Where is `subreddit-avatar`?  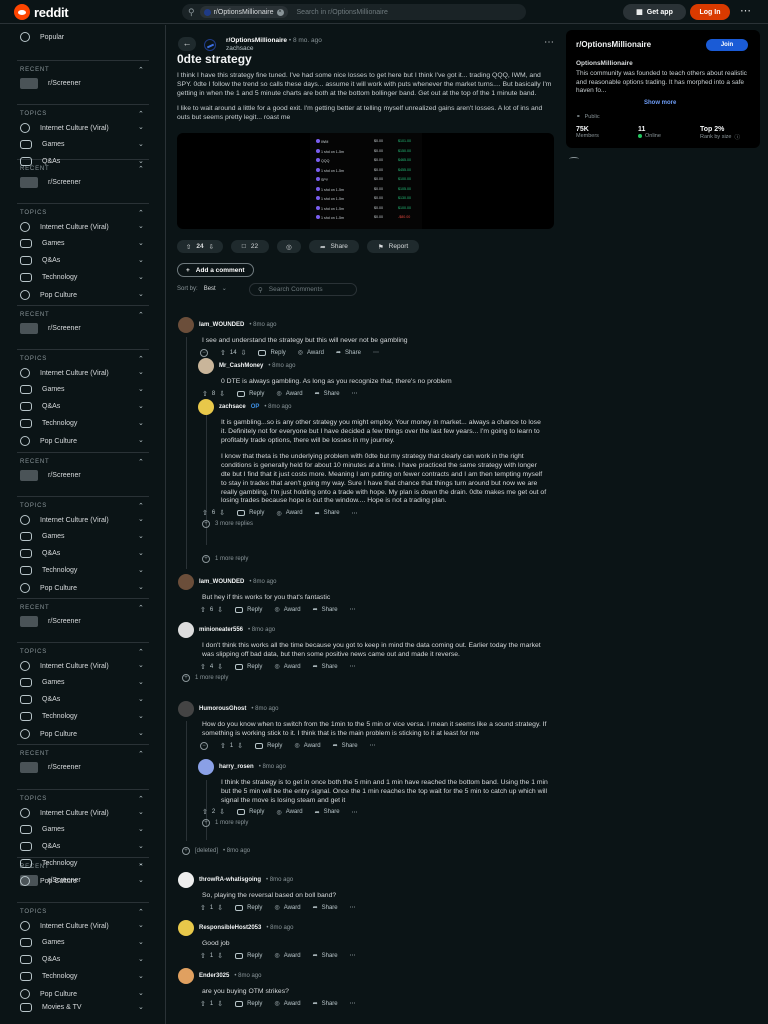
subreddit-avatar is located at coordinates (210, 45).